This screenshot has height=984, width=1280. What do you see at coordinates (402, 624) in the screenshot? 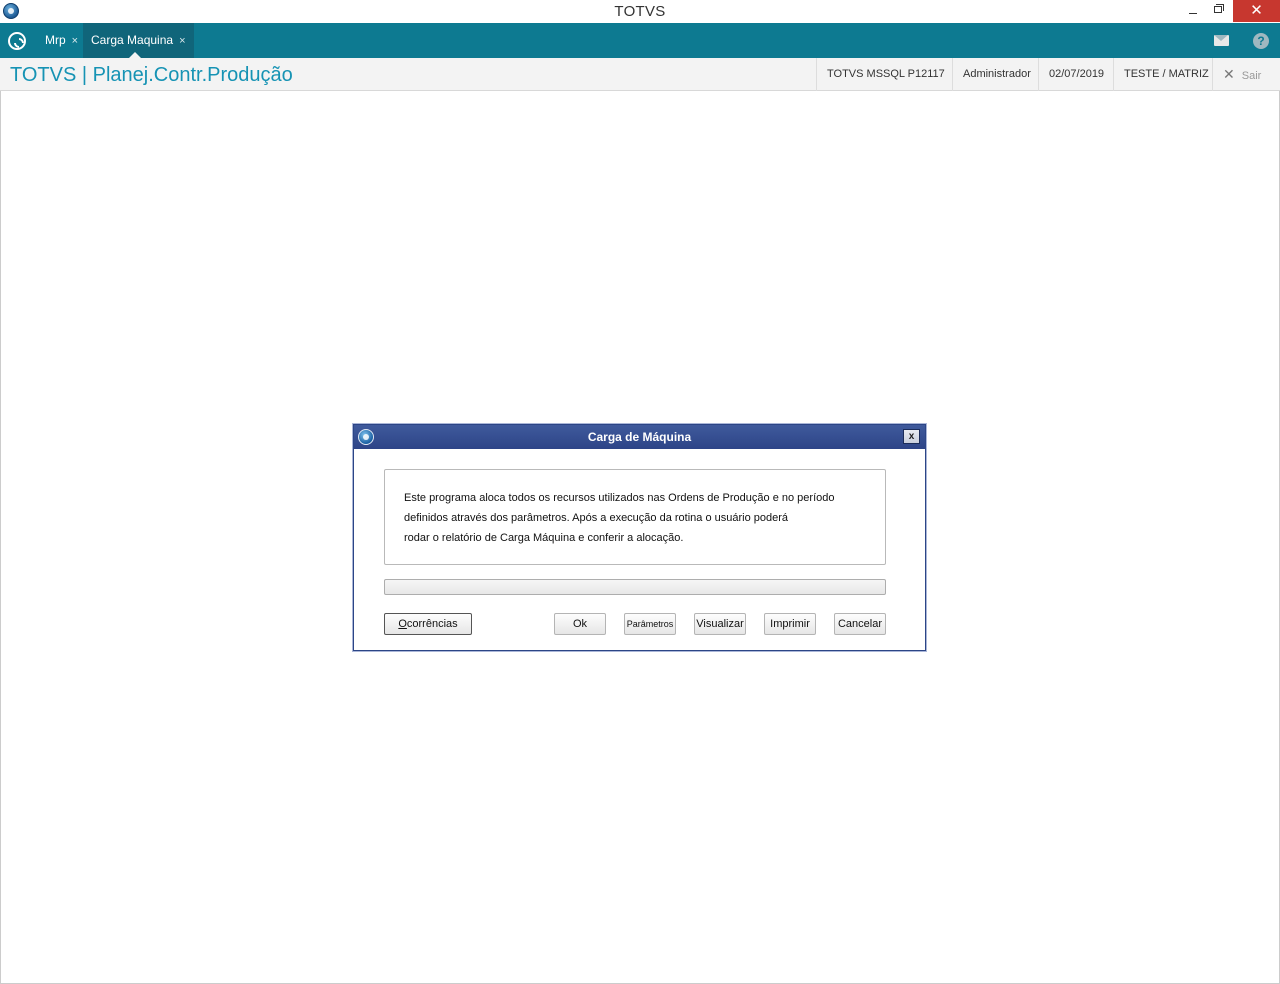
I see `ocorrencias-mnemonic: O` at bounding box center [402, 624].